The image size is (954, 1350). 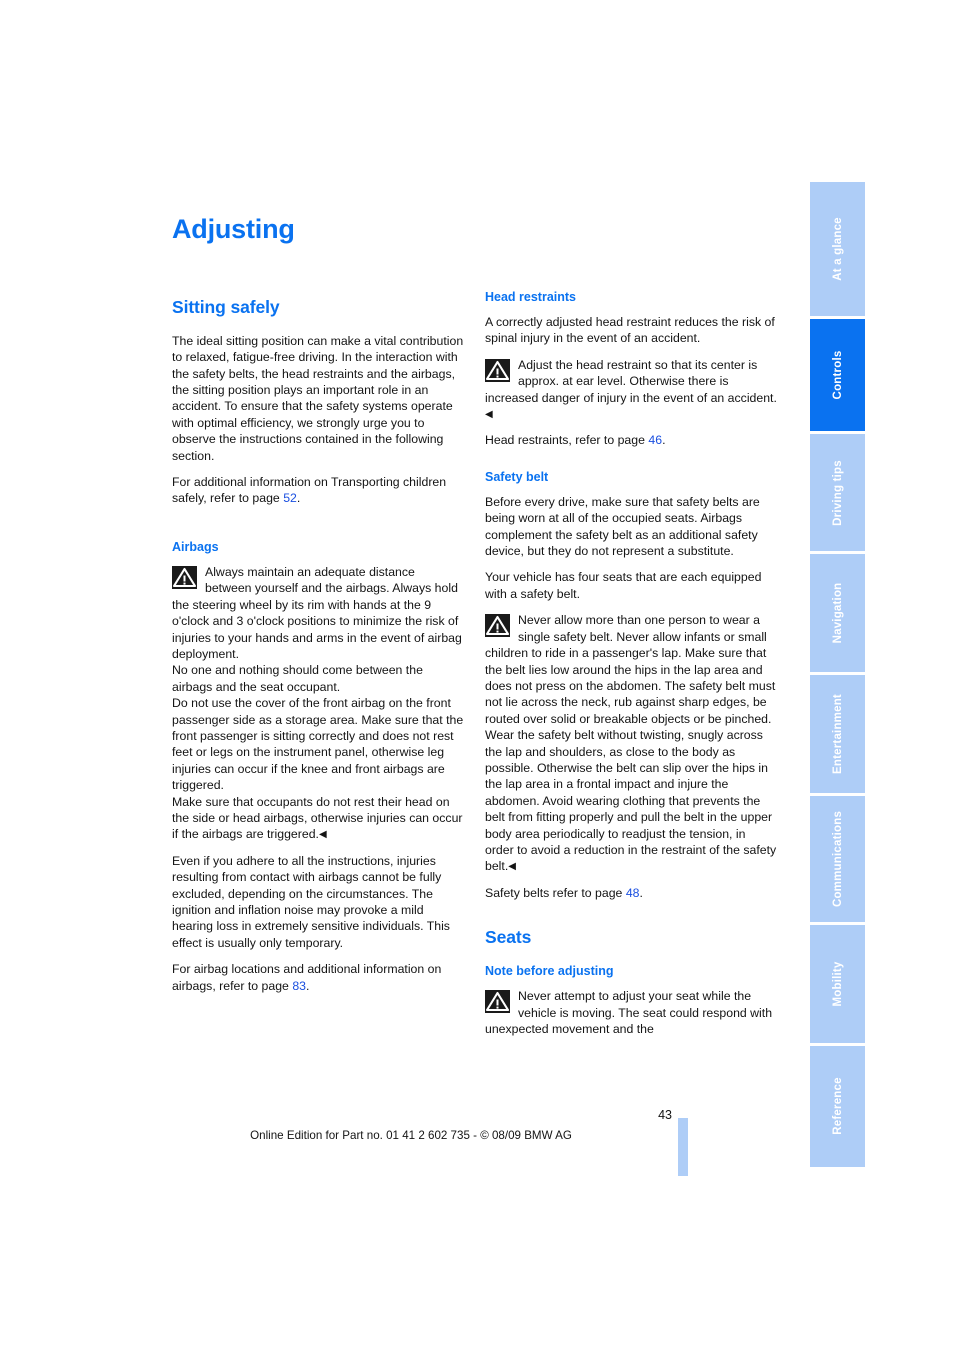 I want to click on sidebar-tab-label: Communications, so click(x=837, y=858).